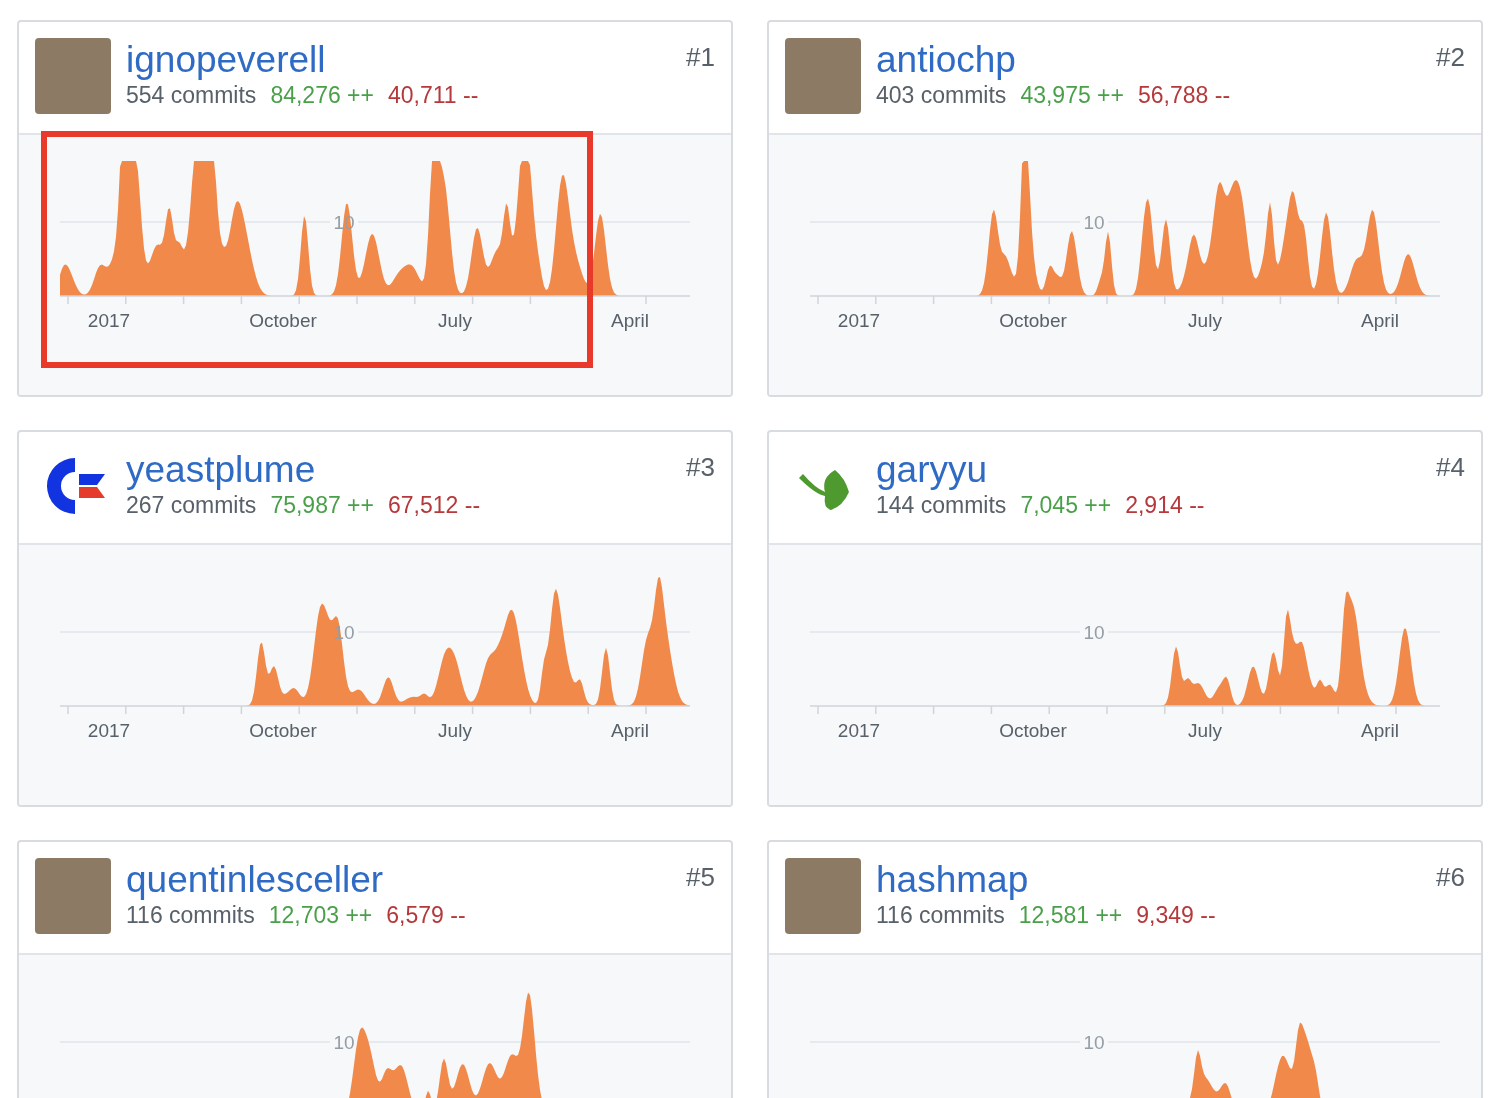  I want to click on rank-label: #1, so click(700, 57).